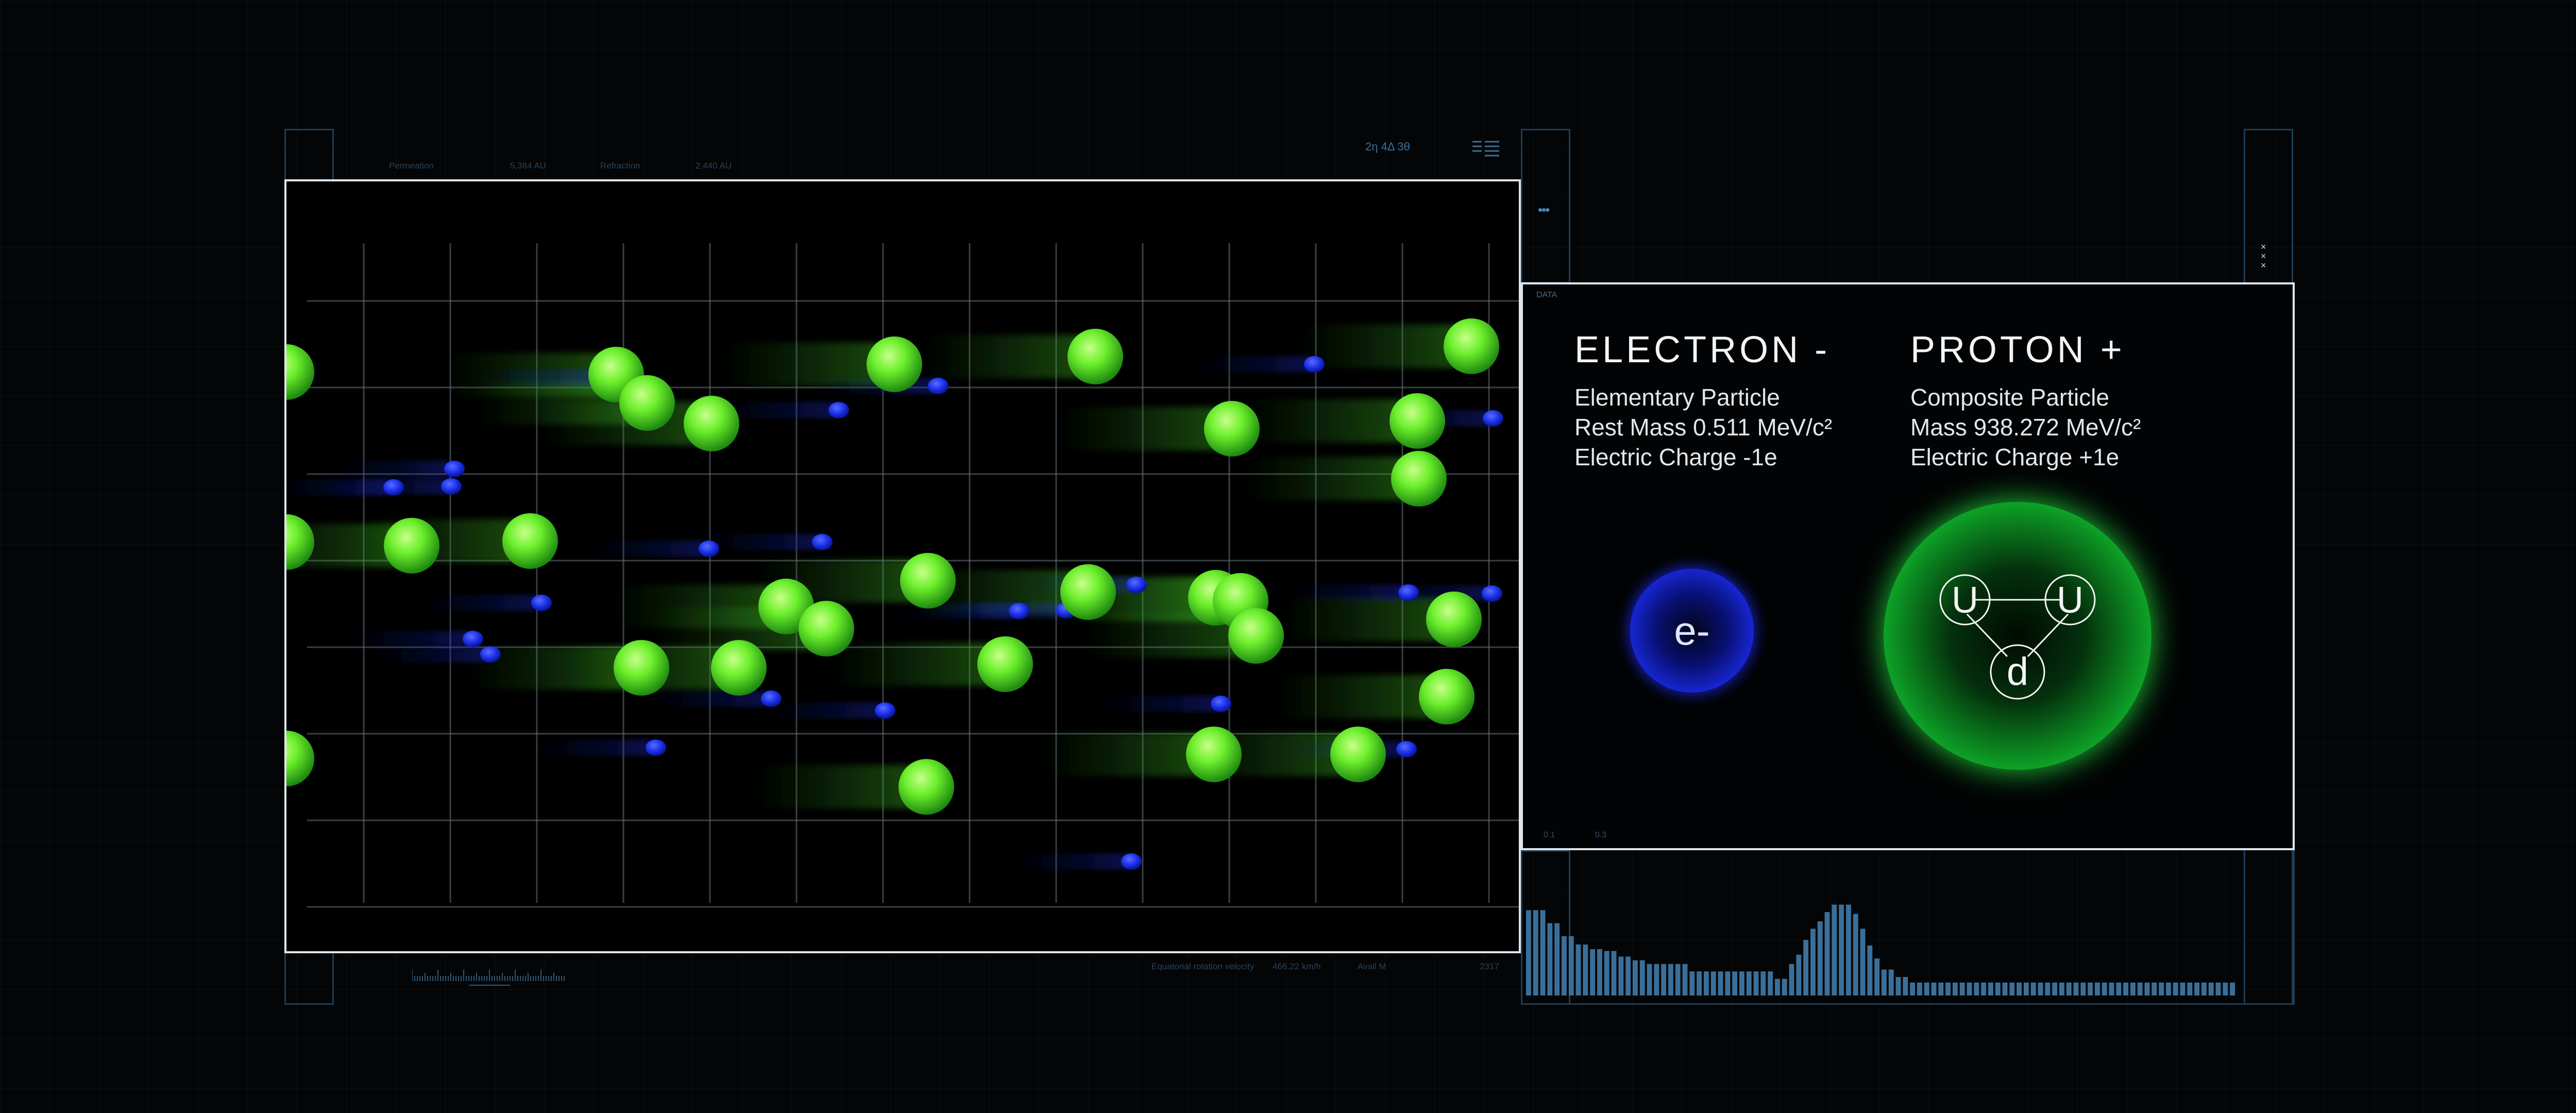  Describe the element at coordinates (2263, 256) in the screenshot. I see `close-x-icons: × × ×` at that location.